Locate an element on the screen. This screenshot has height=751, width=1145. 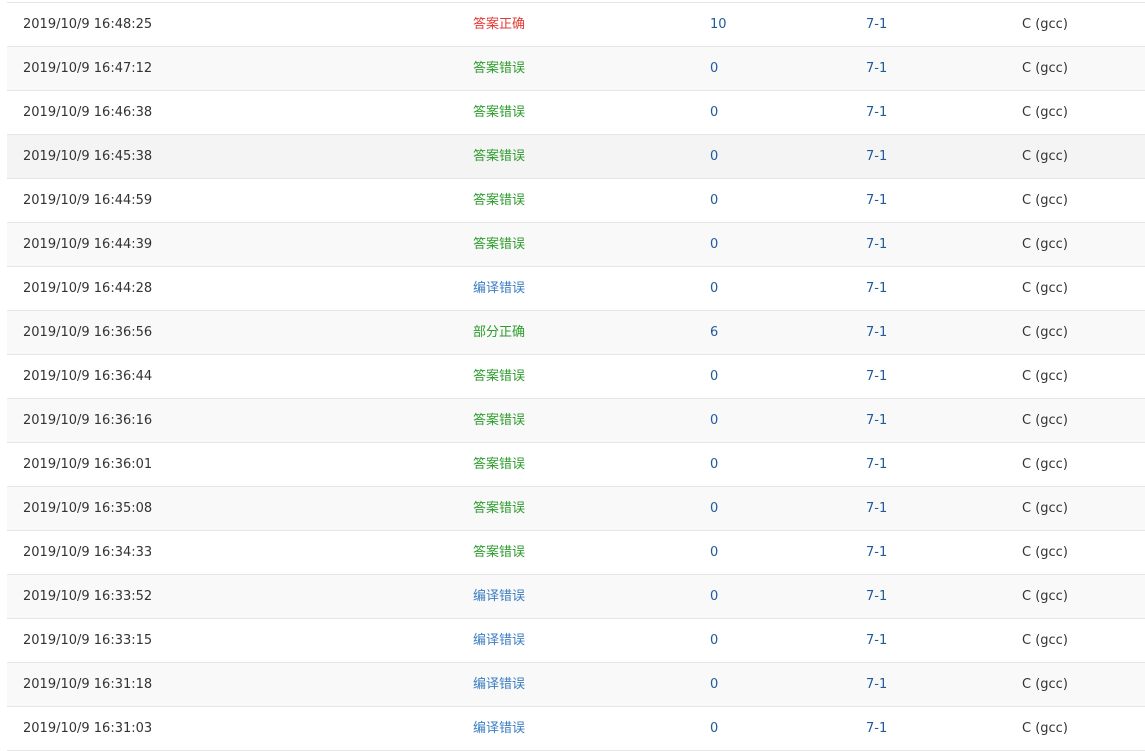
score-link: 10 is located at coordinates (718, 24).